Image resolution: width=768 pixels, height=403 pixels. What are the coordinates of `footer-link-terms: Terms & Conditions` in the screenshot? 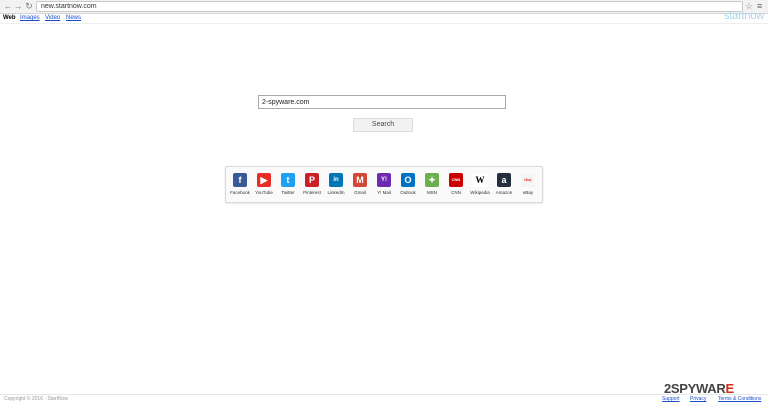 It's located at (739, 399).